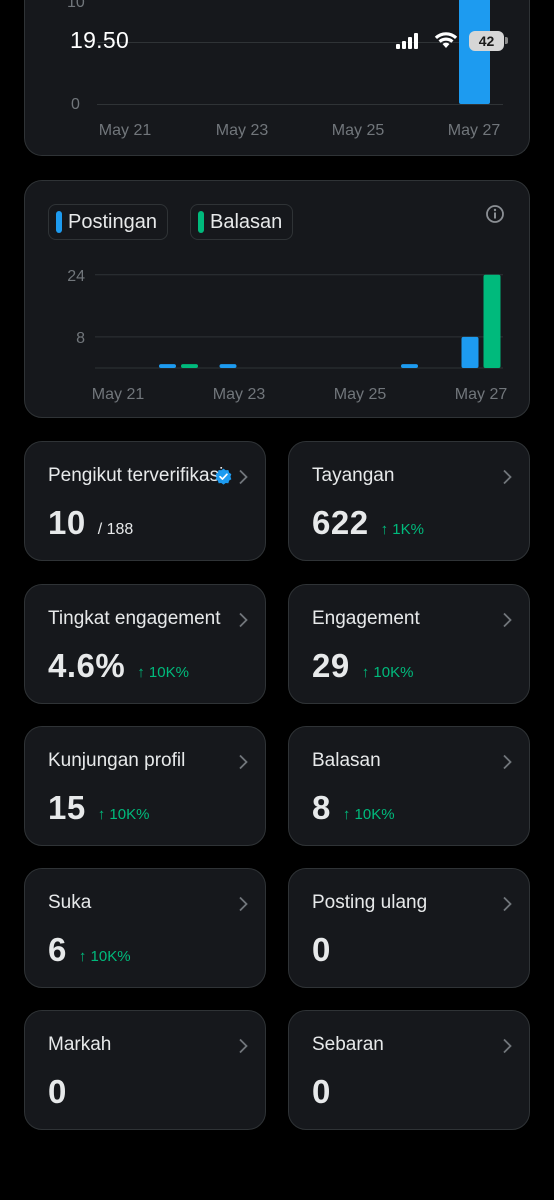  Describe the element at coordinates (87, 665) in the screenshot. I see `metric-value: 4.6%` at that location.